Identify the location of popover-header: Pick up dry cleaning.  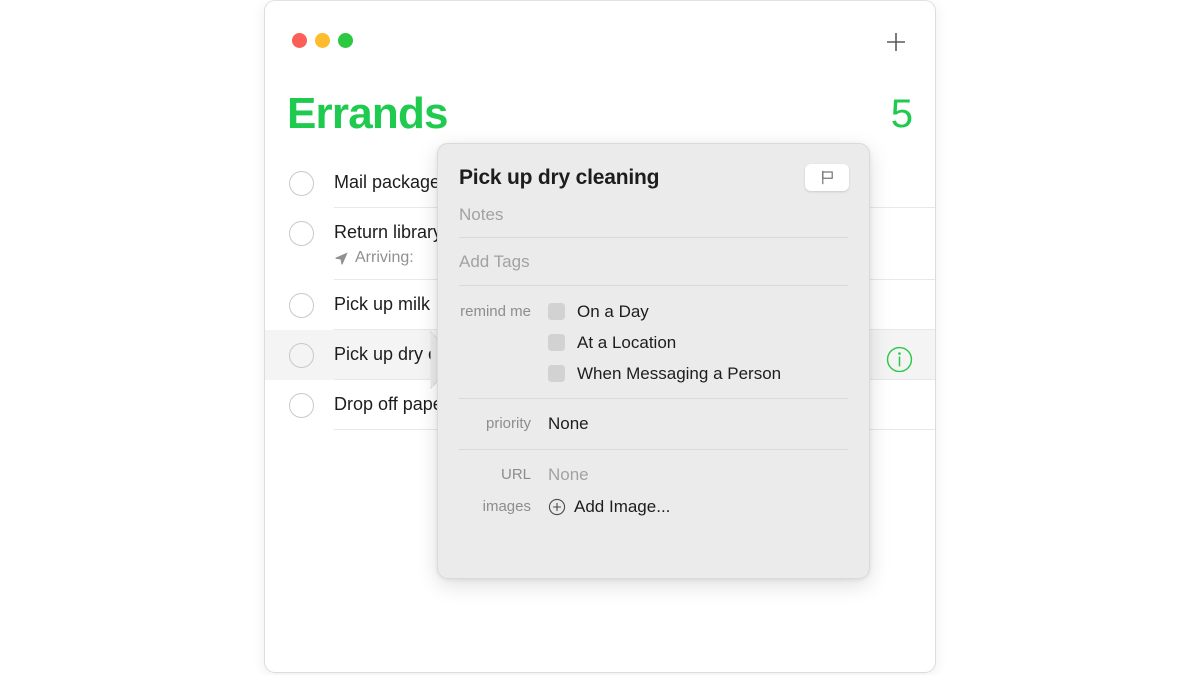
(653, 168).